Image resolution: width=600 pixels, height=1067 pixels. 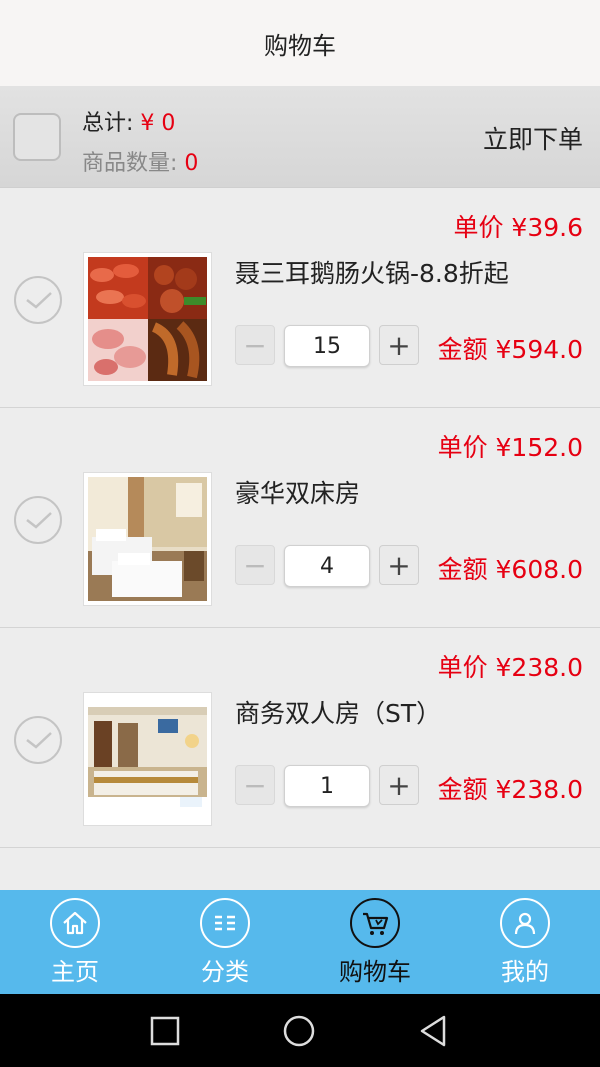 What do you see at coordinates (225, 972) in the screenshot?
I see `tab-label: 分类` at bounding box center [225, 972].